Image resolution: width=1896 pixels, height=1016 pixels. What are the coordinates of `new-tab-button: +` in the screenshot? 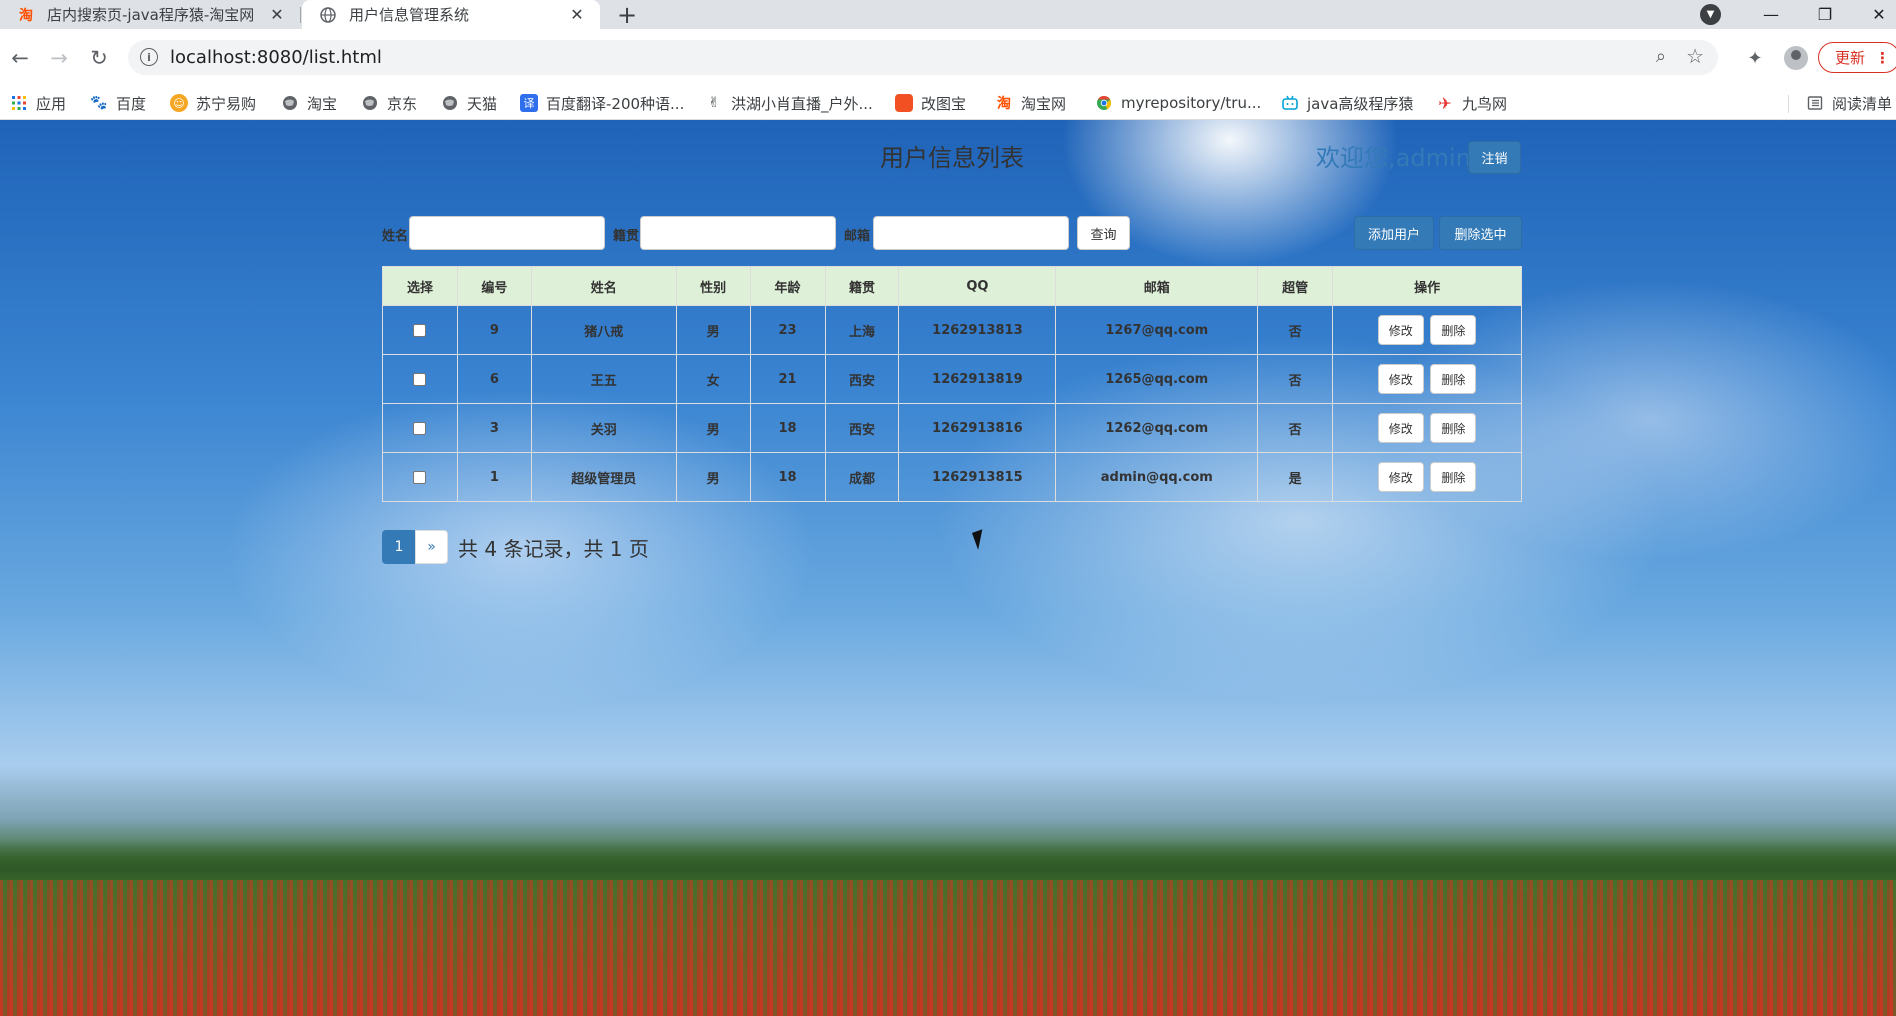 It's located at (627, 14).